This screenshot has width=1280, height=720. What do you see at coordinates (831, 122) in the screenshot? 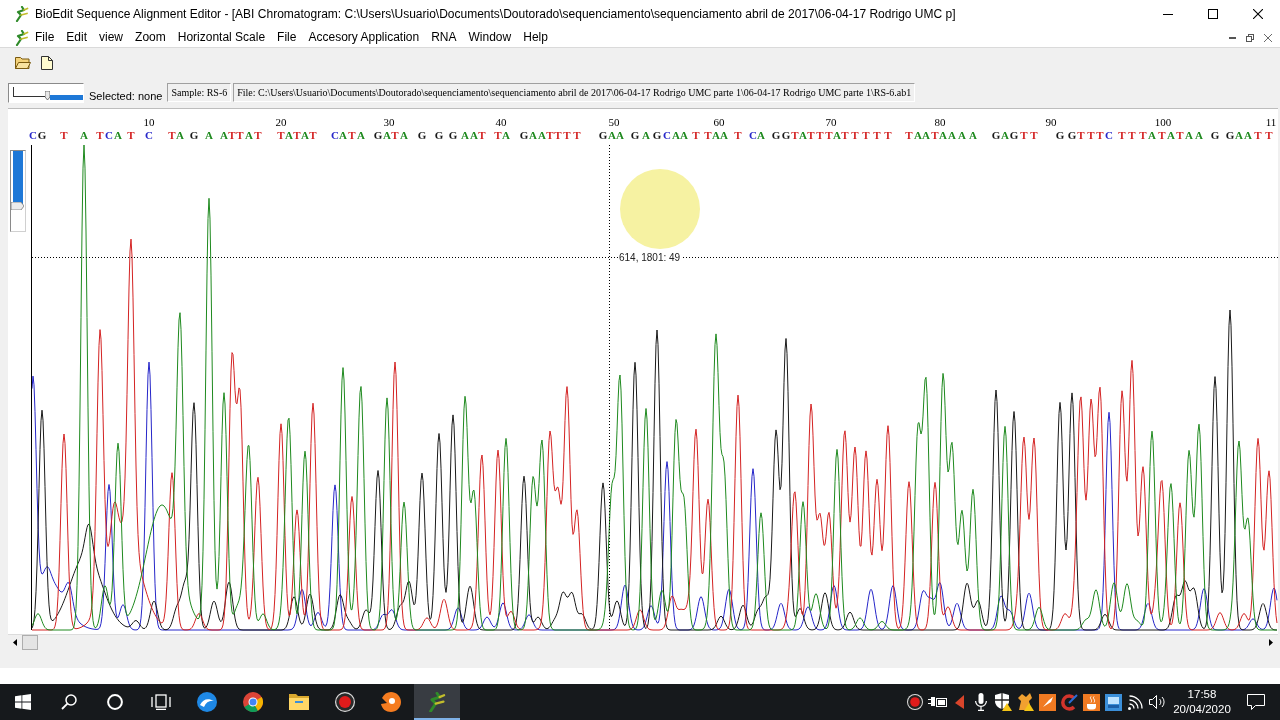
I see `ruler-number: 70` at bounding box center [831, 122].